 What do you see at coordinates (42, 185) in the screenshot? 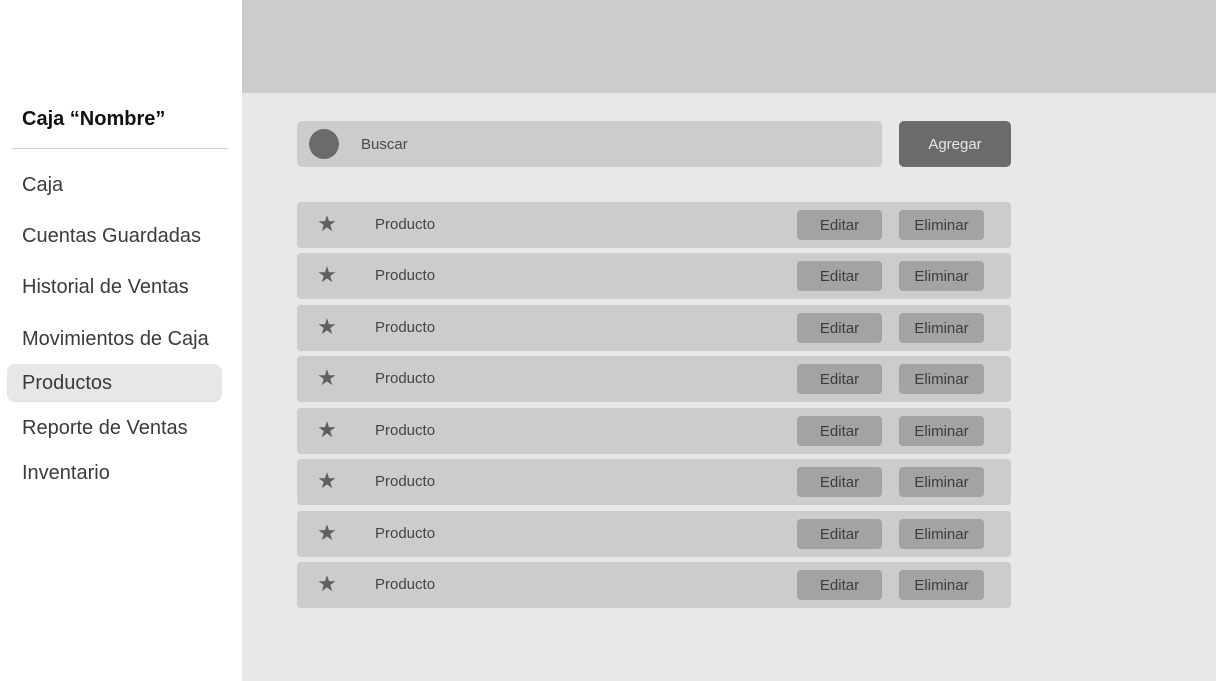
I see `sidebar-item-caja: Caja` at bounding box center [42, 185].